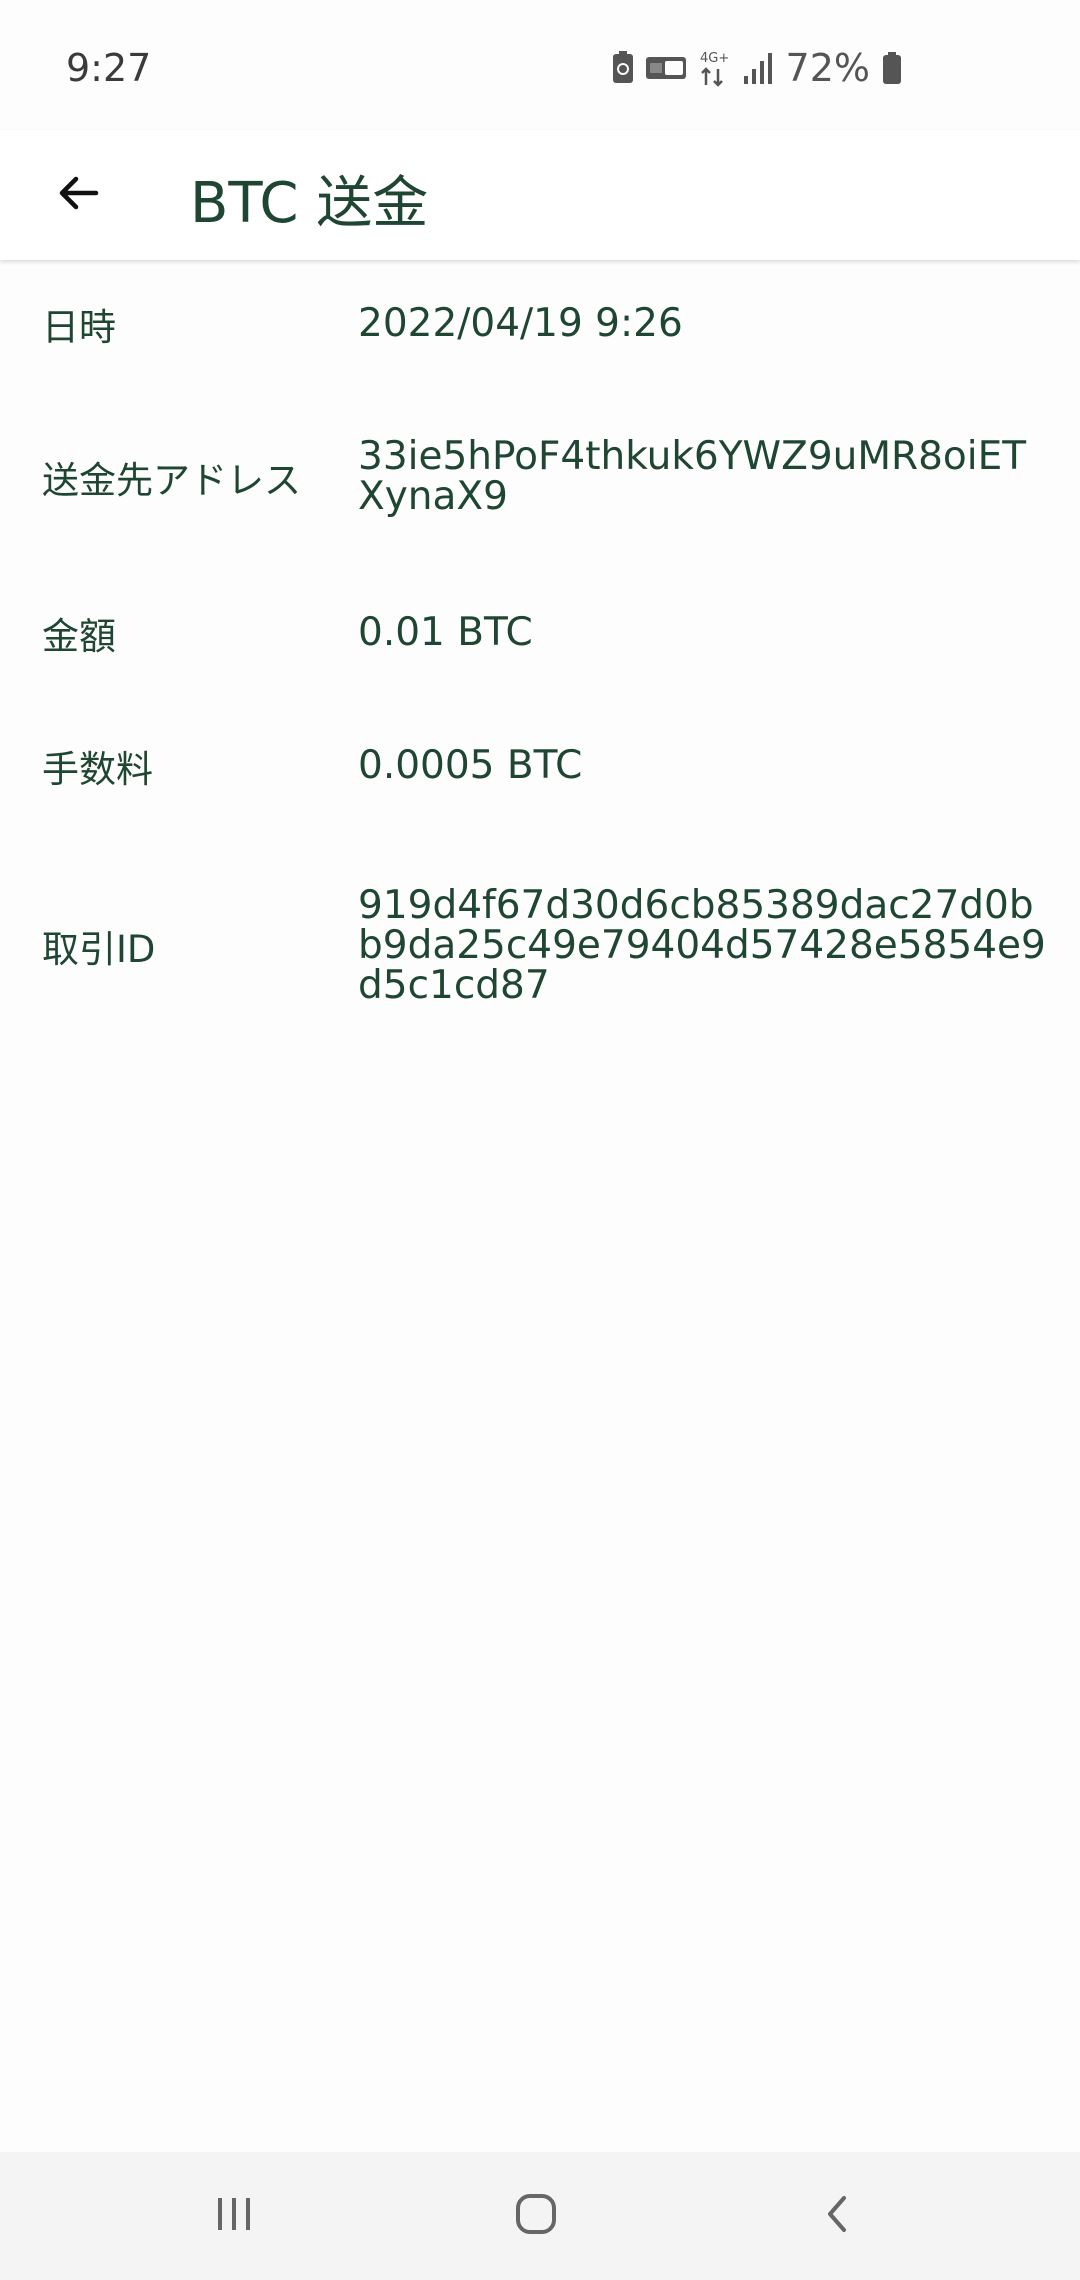 This screenshot has height=2280, width=1080. I want to click on back-button, so click(78, 195).